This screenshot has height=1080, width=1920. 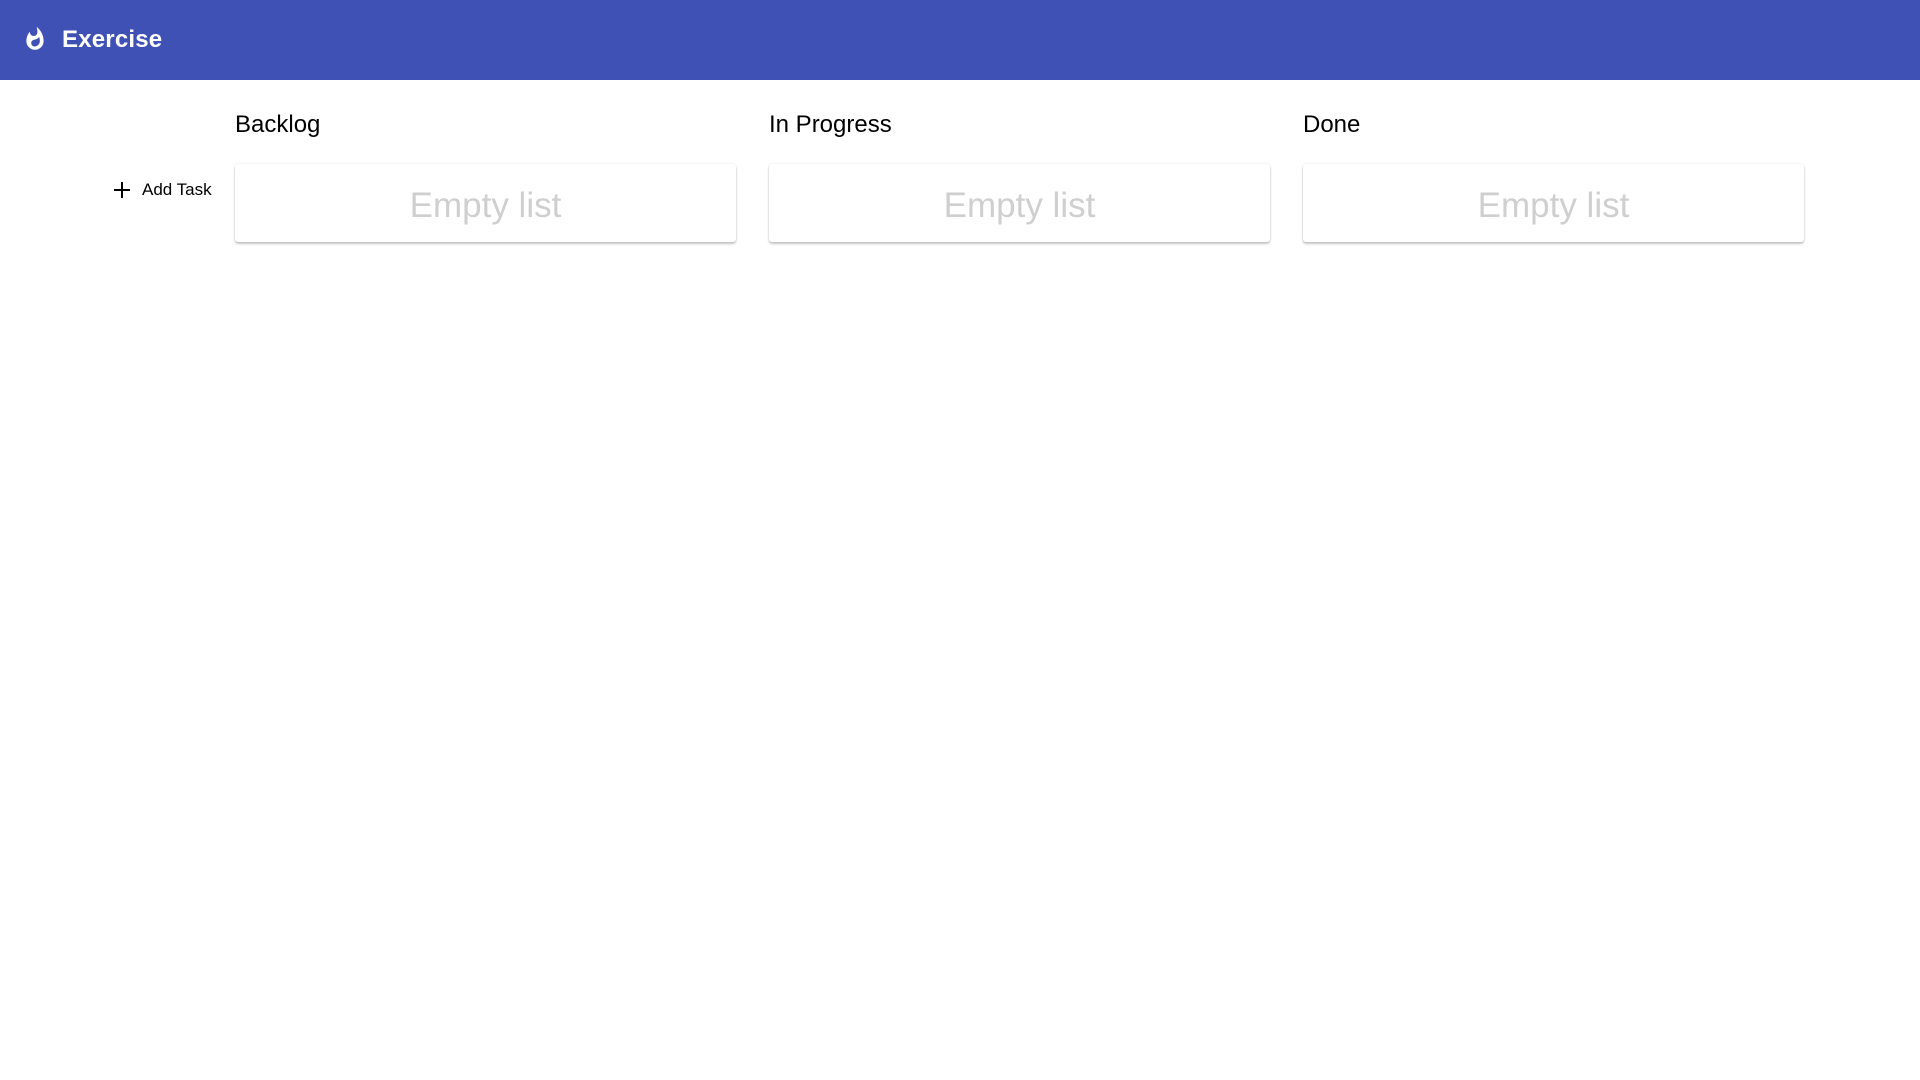 What do you see at coordinates (122, 190) in the screenshot?
I see `plus-icon` at bounding box center [122, 190].